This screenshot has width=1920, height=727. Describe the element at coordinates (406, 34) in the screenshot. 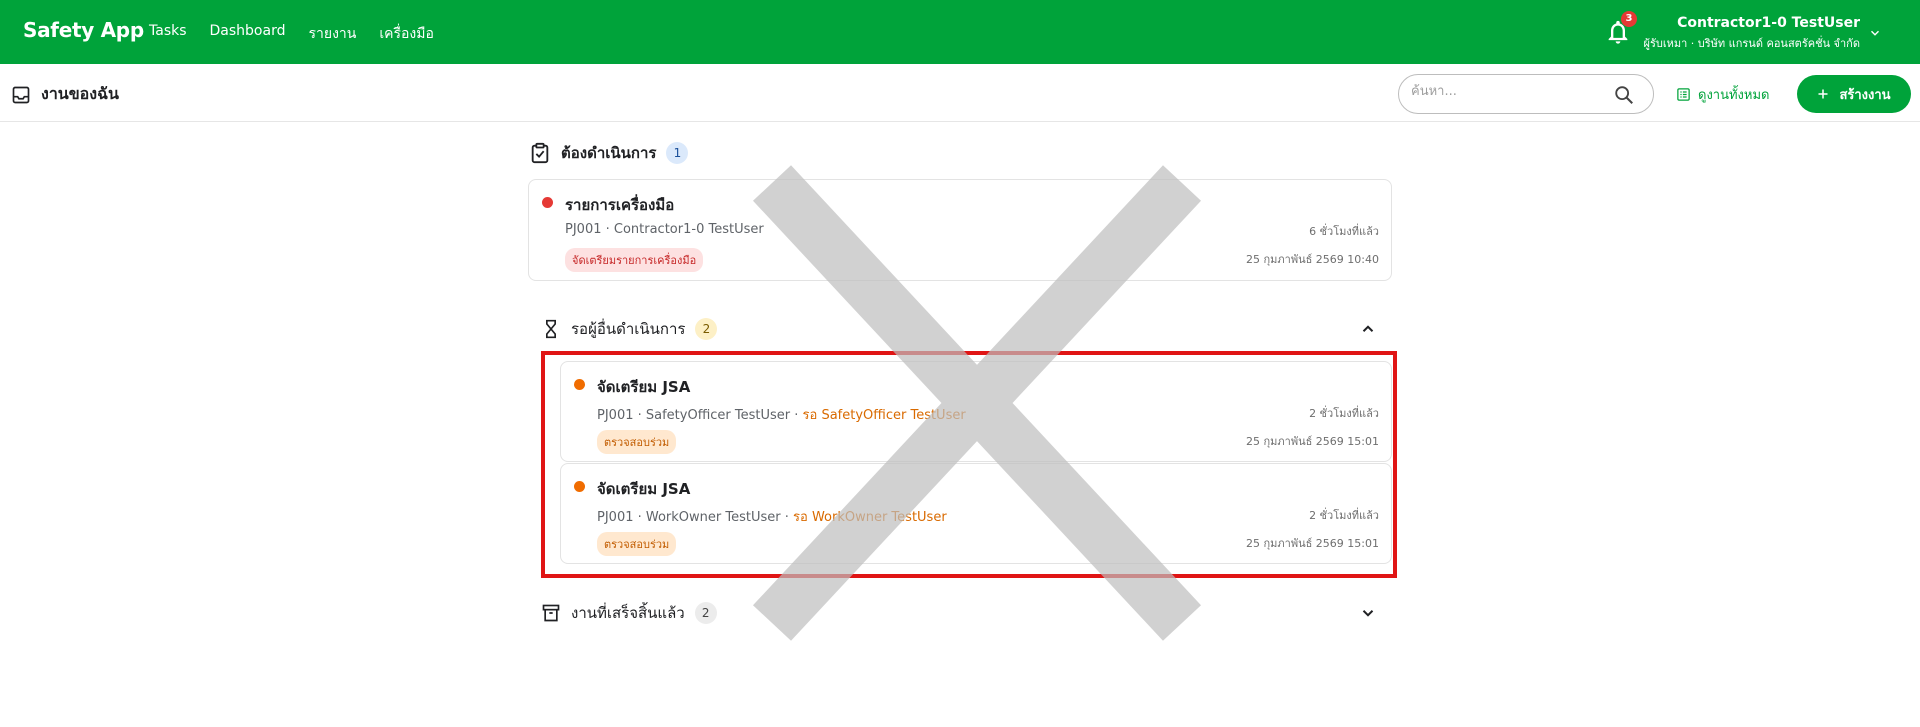

I see `nav-tools: เครื่องมือ` at that location.